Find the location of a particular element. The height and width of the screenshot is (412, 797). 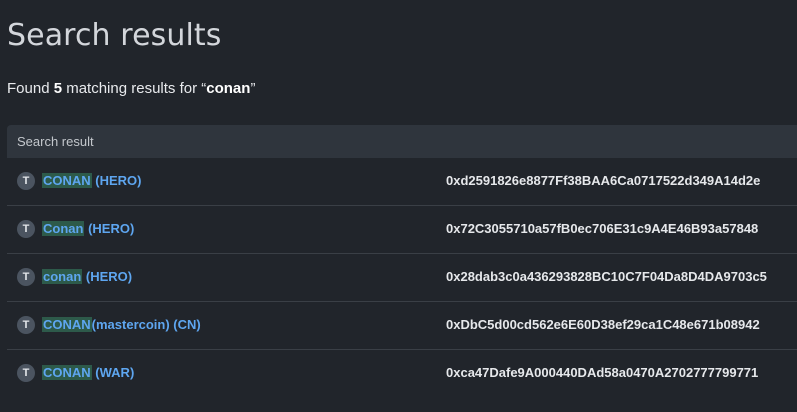

search-query: conan is located at coordinates (228, 88).